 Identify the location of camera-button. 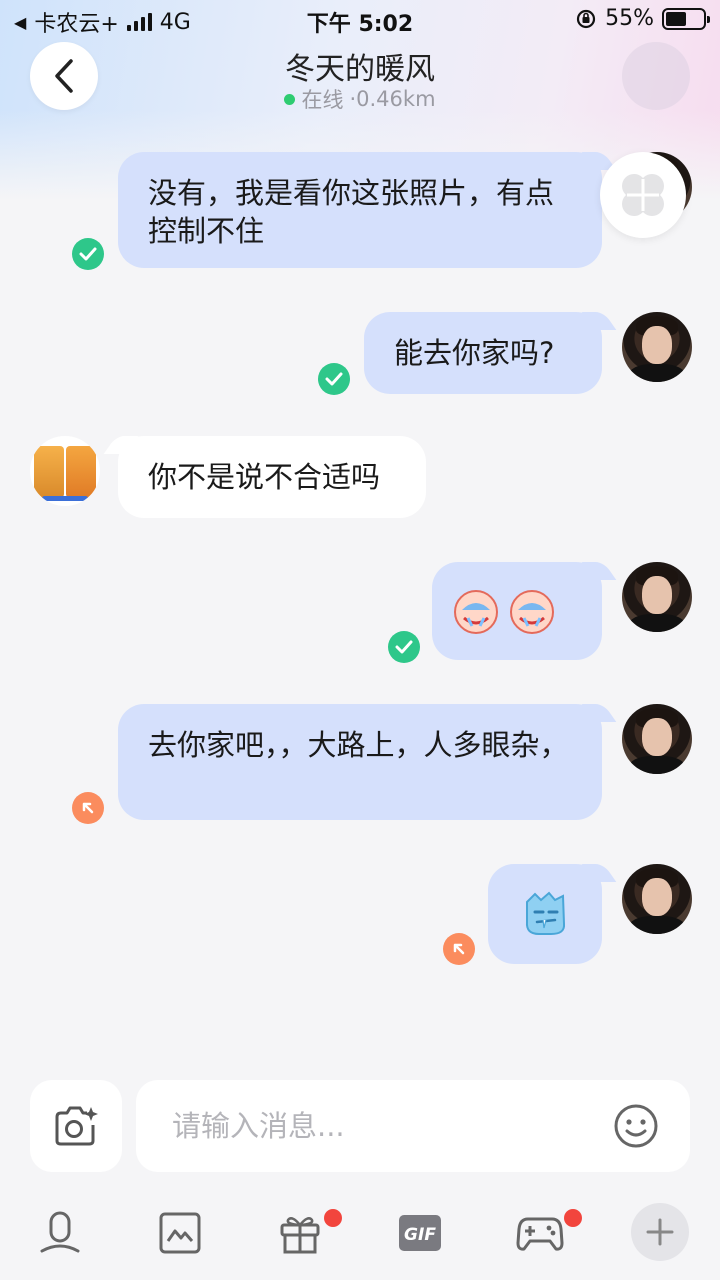
(76, 1126).